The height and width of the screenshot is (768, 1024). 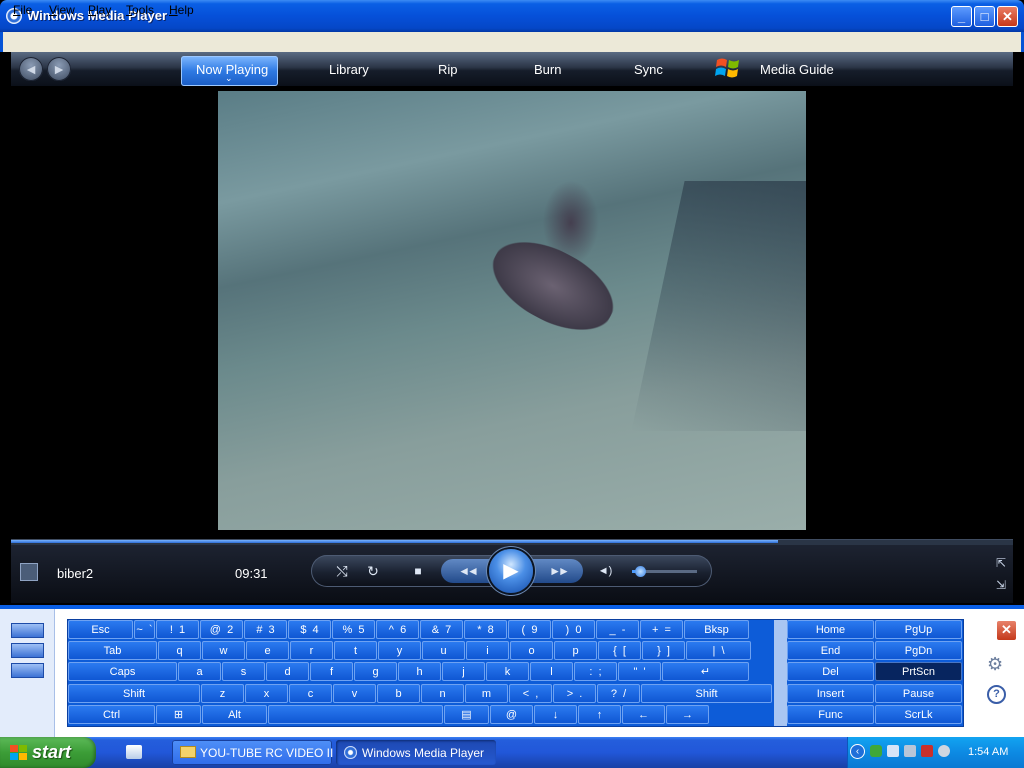 What do you see at coordinates (350, 752) in the screenshot?
I see `media-player-icon` at bounding box center [350, 752].